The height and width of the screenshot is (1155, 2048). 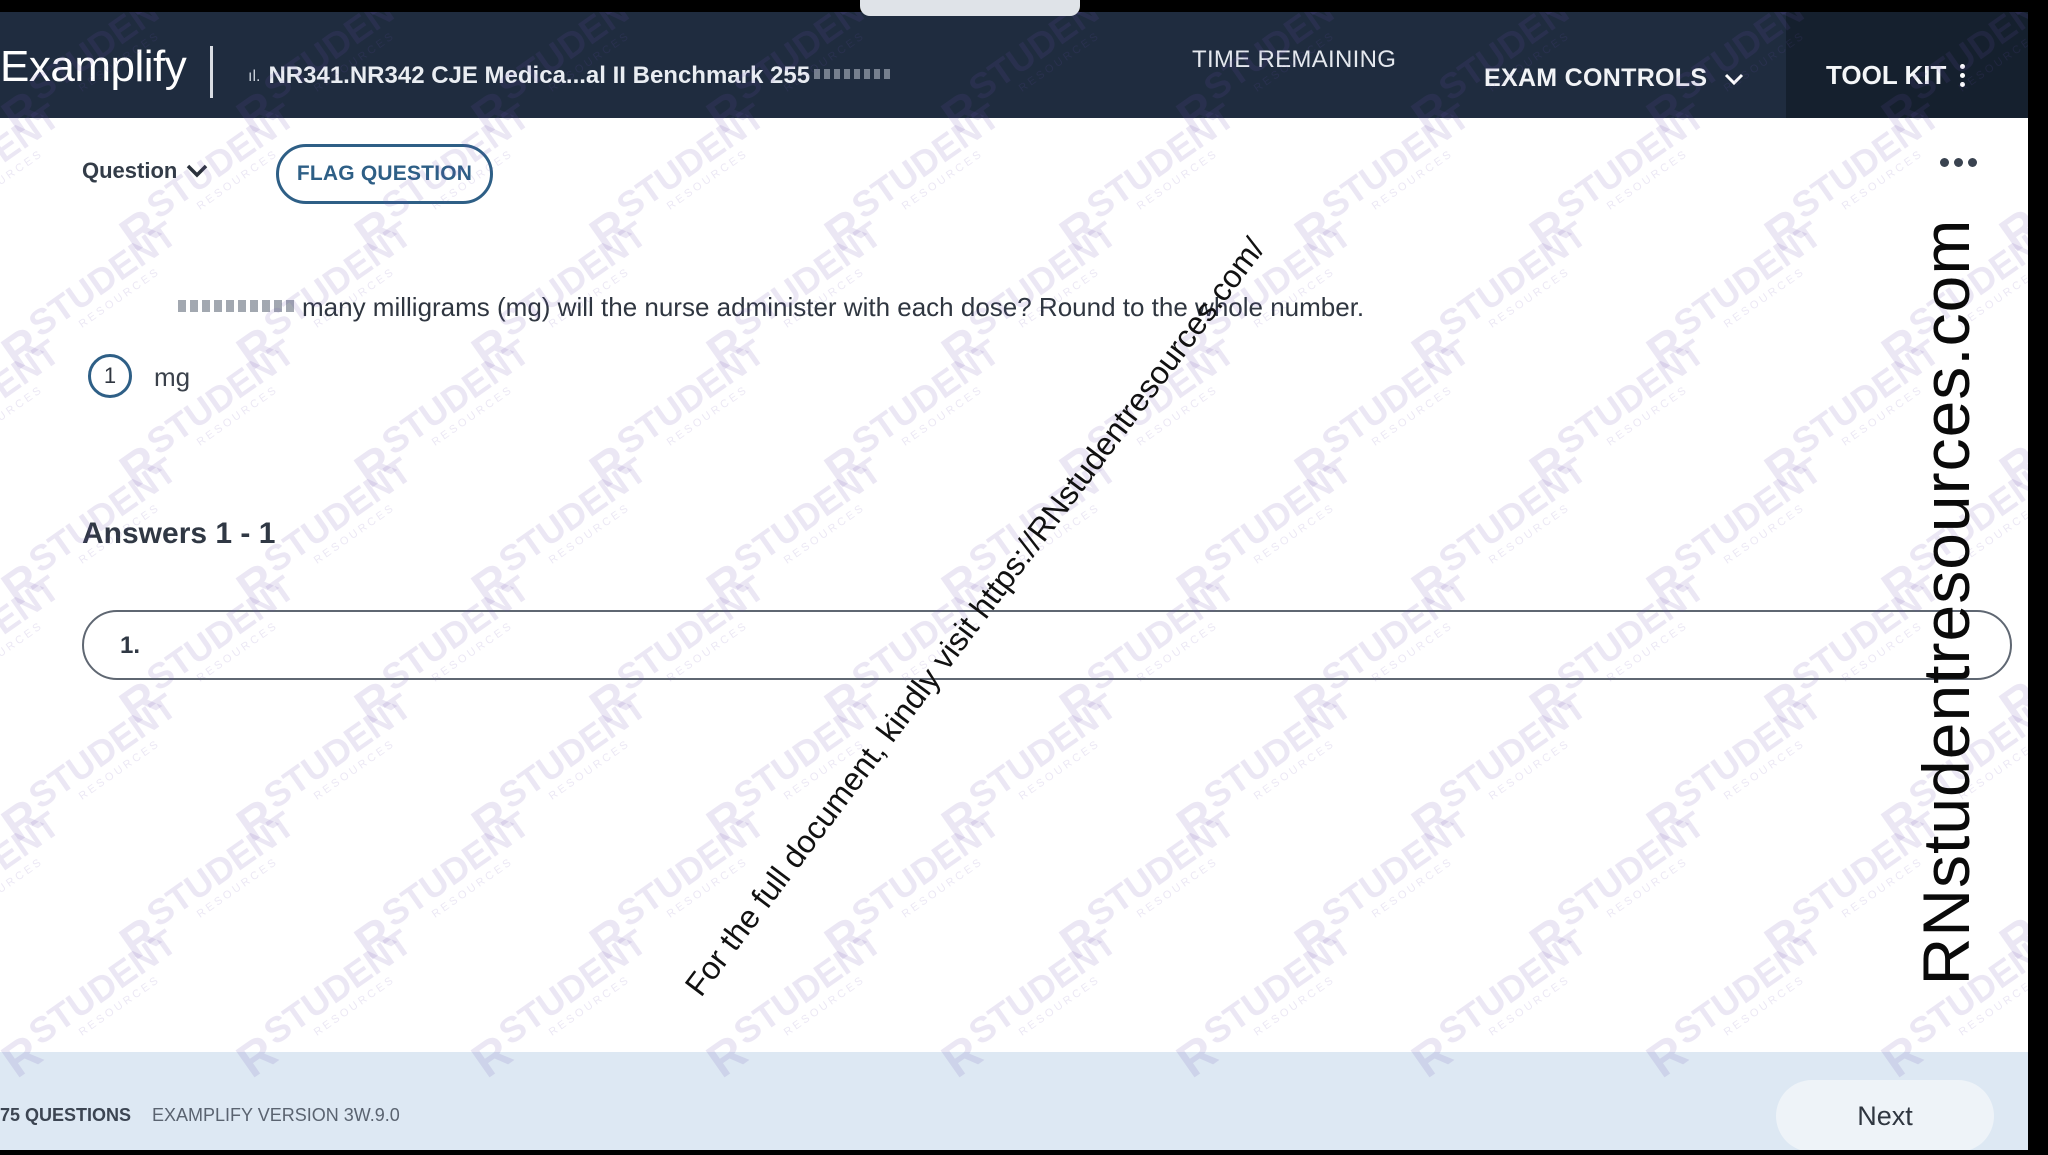 What do you see at coordinates (145, 171) in the screenshot?
I see `question-navigator: Question` at bounding box center [145, 171].